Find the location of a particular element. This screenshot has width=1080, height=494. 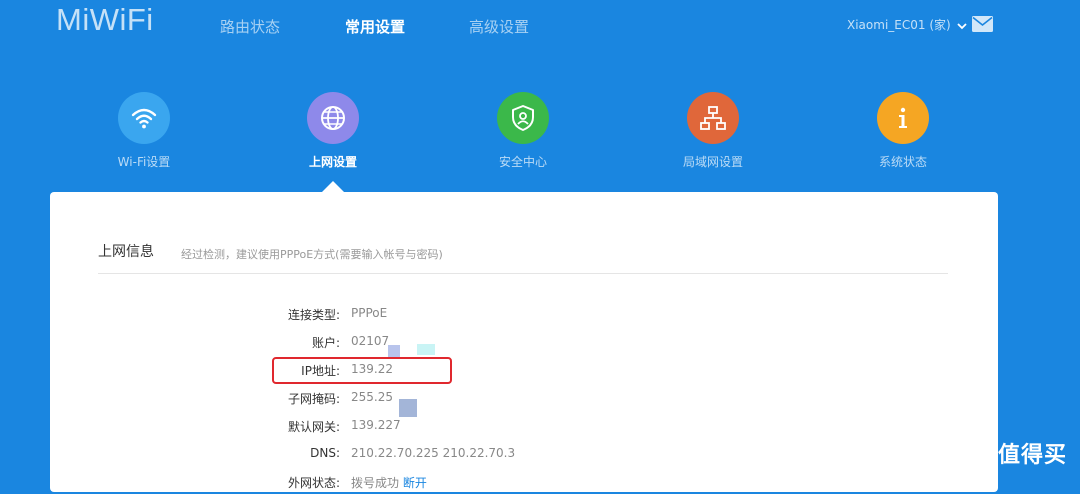

watermark: 值 什么值得买 is located at coordinates (990, 453).